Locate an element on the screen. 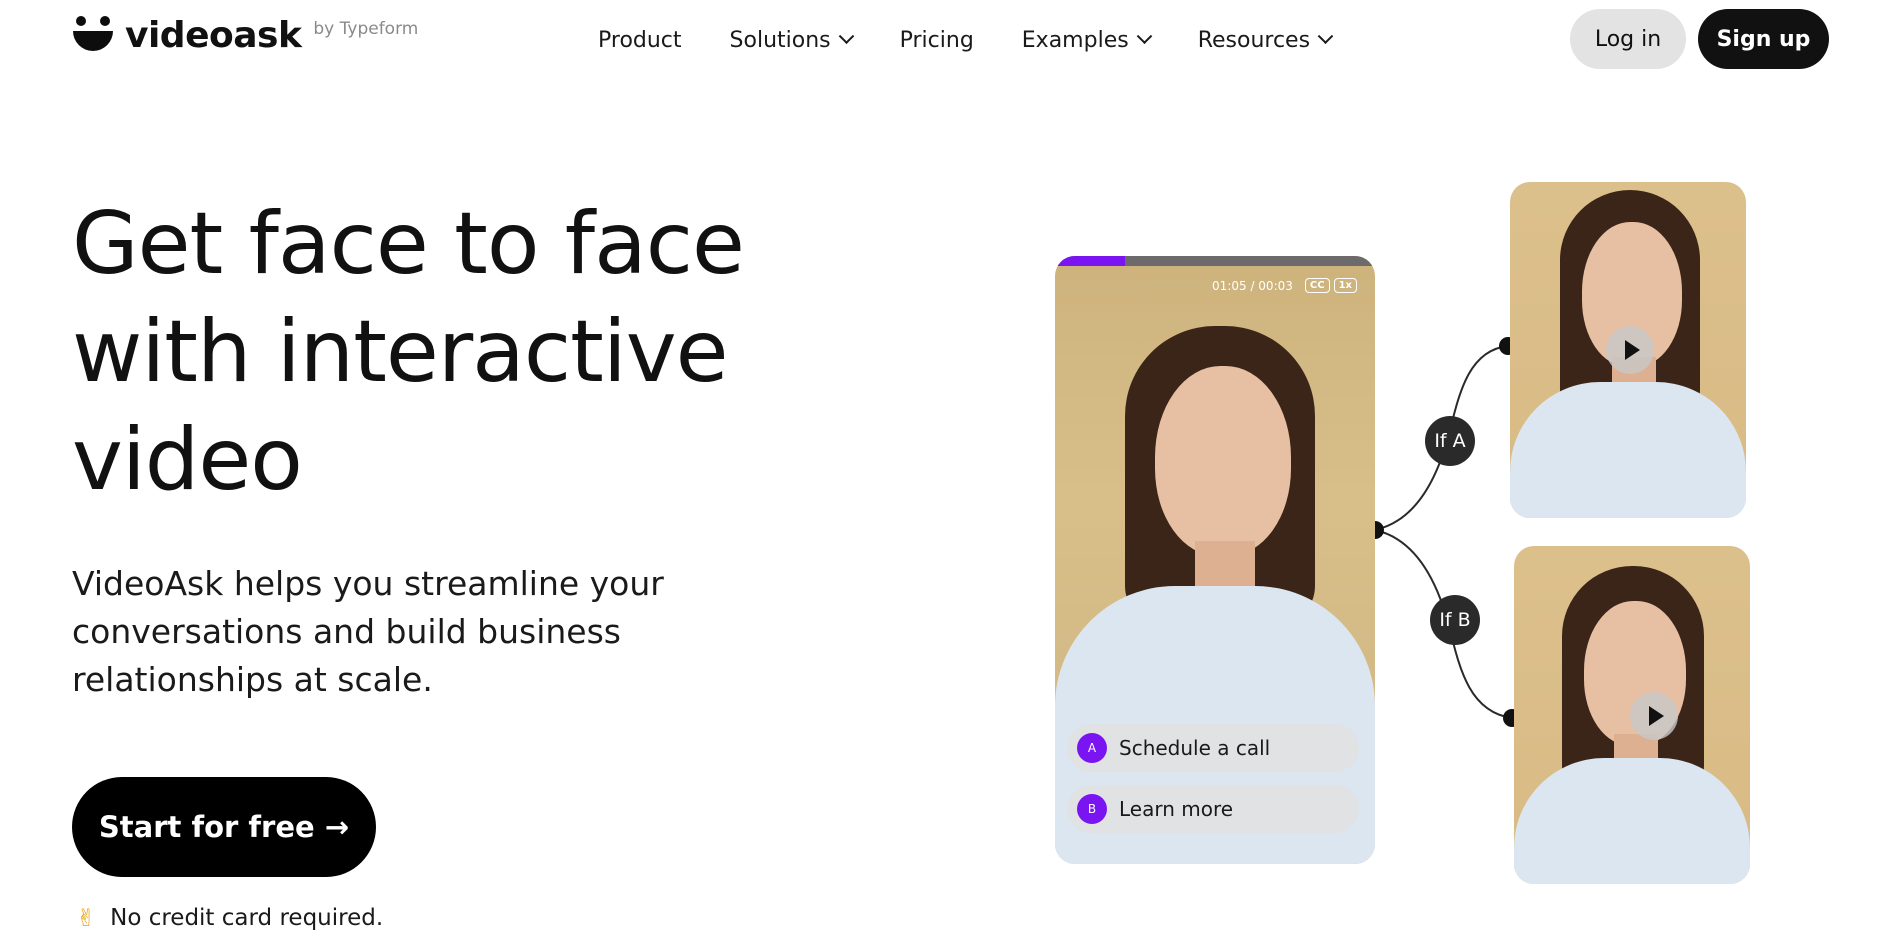 The height and width of the screenshot is (934, 1890). nav-pricing-label: Pricing is located at coordinates (936, 40).